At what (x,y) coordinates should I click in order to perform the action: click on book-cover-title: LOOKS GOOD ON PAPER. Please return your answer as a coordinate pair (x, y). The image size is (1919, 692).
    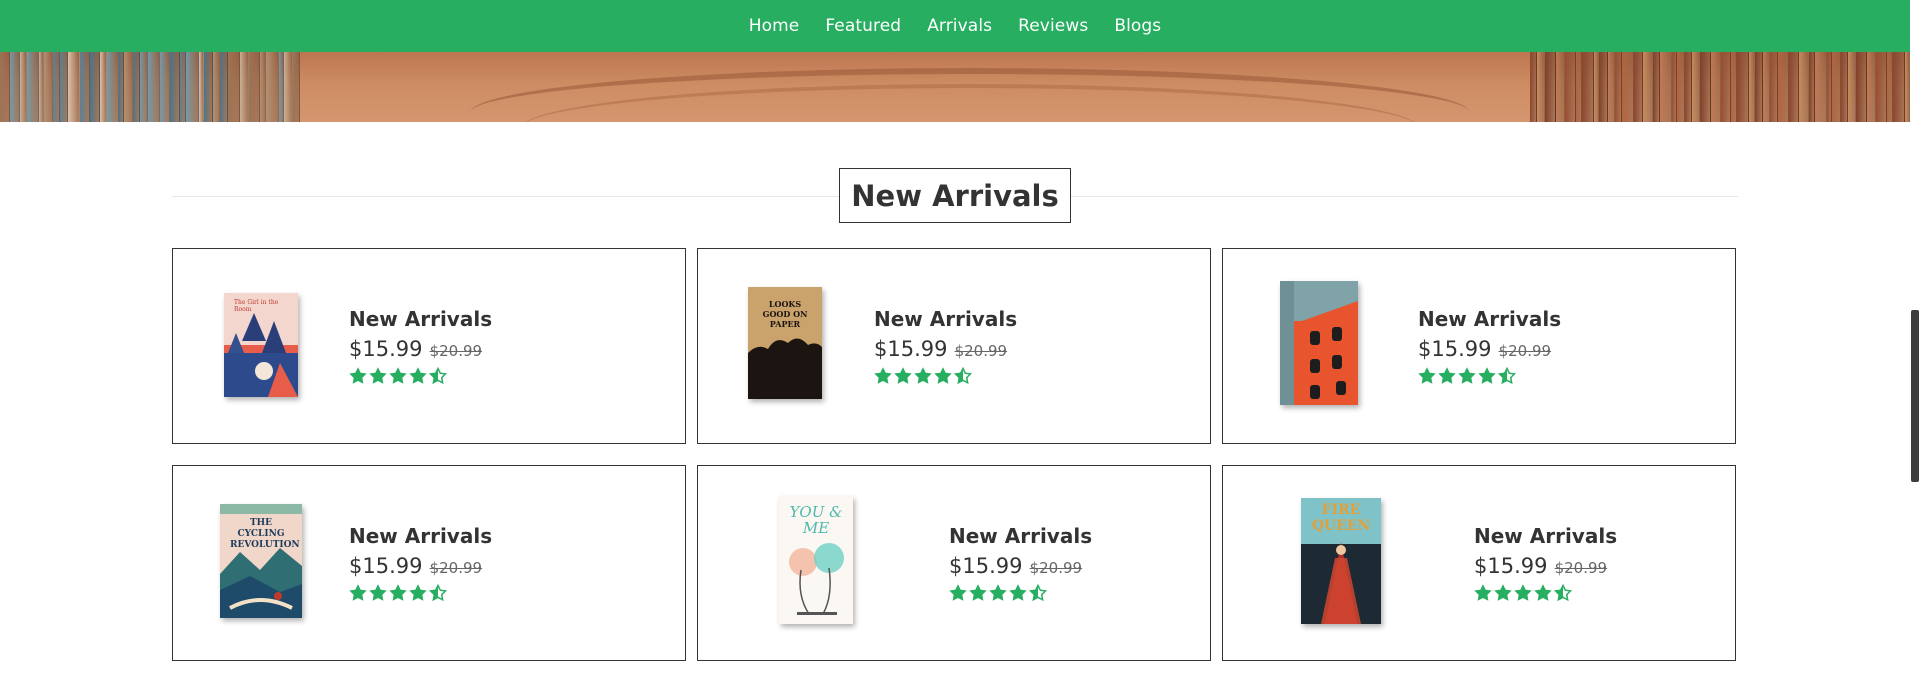
    Looking at the image, I should click on (785, 314).